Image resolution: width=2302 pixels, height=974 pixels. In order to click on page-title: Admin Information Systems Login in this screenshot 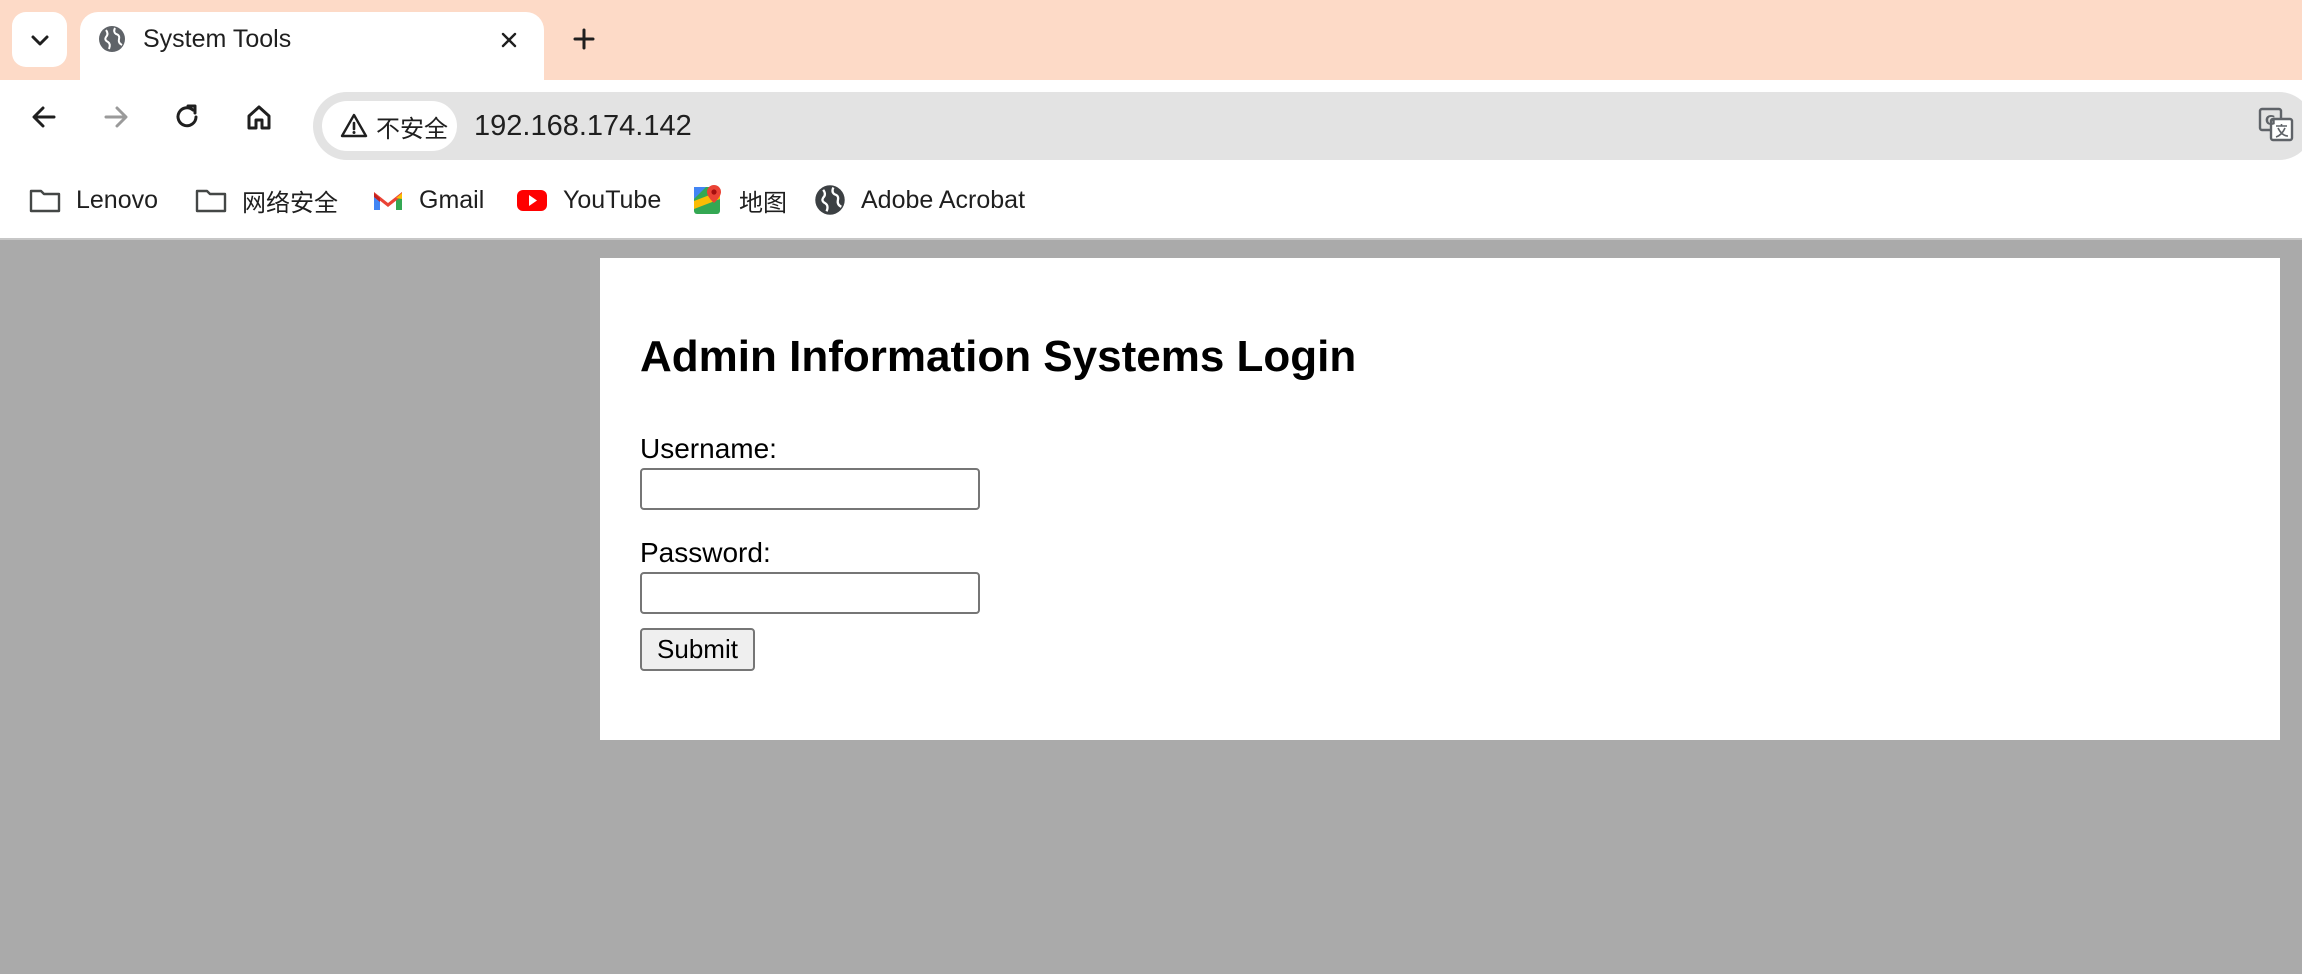, I will do `click(998, 356)`.